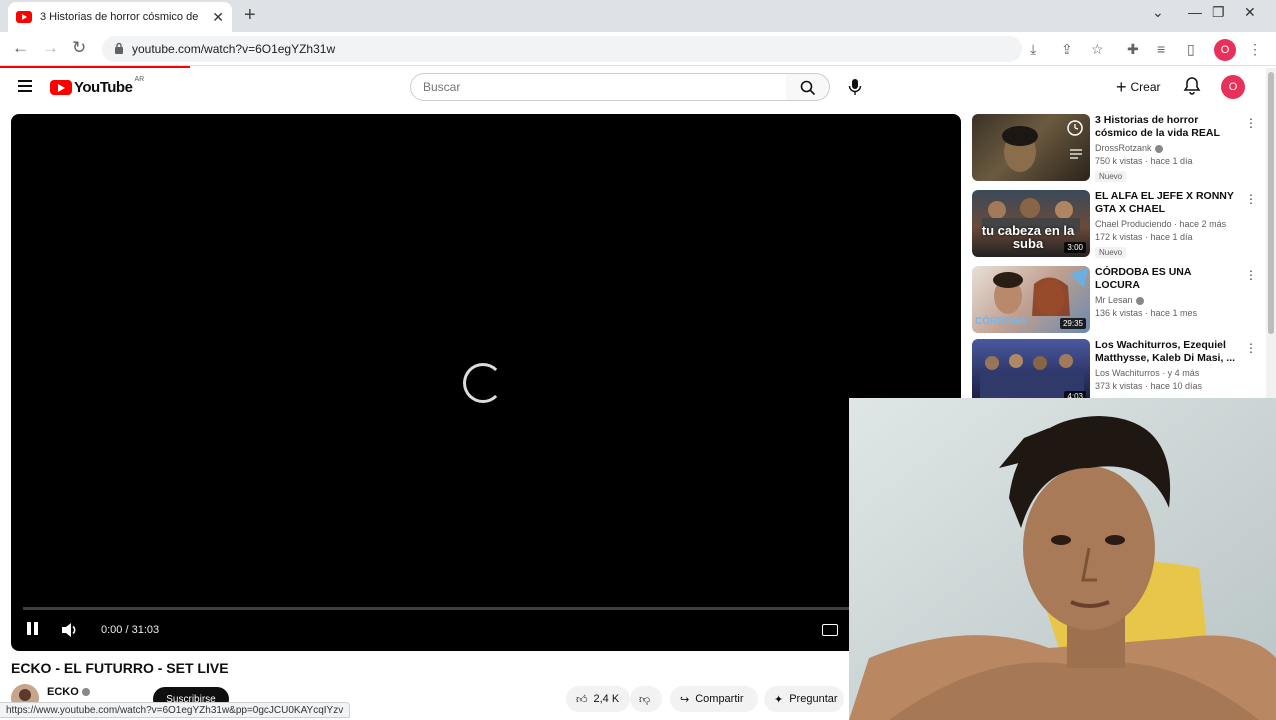 The width and height of the screenshot is (1276, 720). I want to click on youtube-header: YouTube AR Buscar + Crear O, so click(633, 87).